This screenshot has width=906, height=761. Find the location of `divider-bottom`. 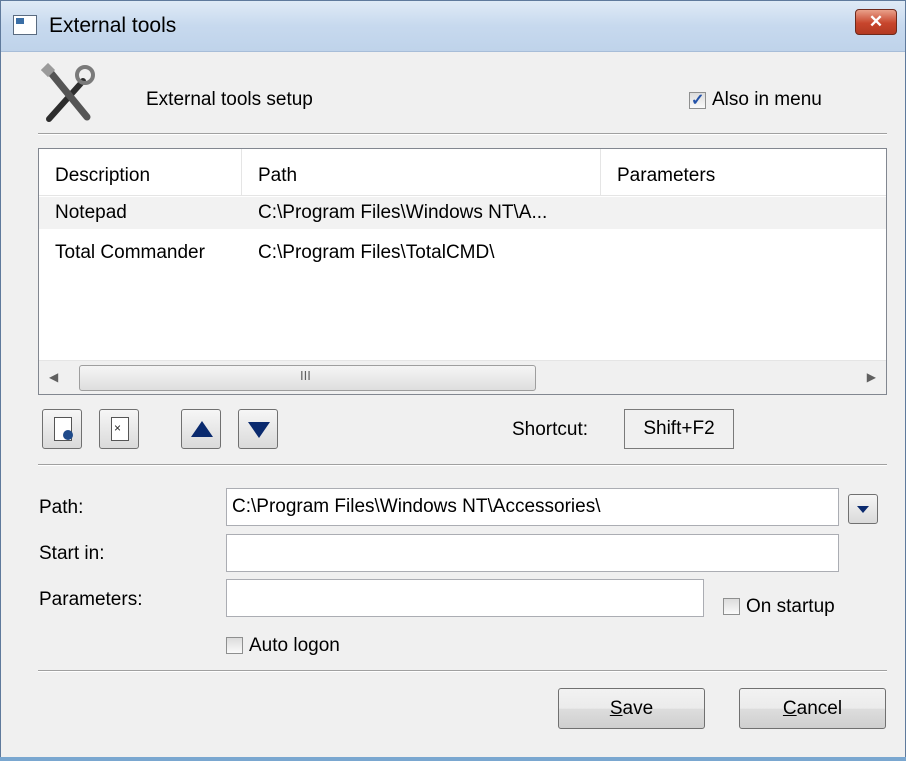

divider-bottom is located at coordinates (462, 671).